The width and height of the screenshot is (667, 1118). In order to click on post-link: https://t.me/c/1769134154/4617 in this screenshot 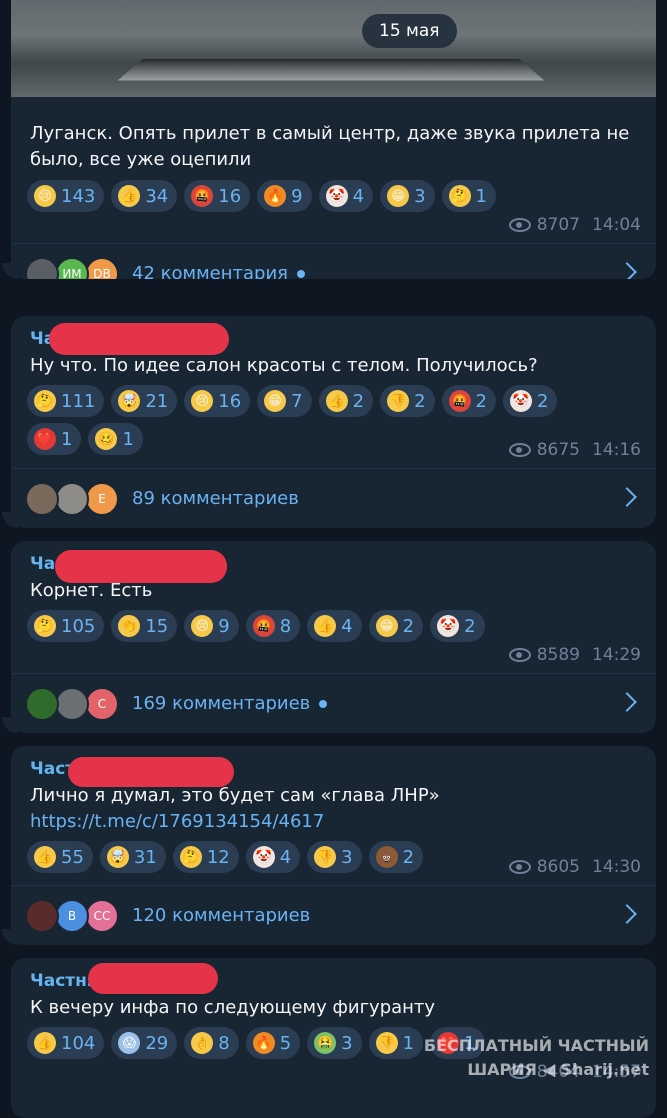, I will do `click(177, 821)`.